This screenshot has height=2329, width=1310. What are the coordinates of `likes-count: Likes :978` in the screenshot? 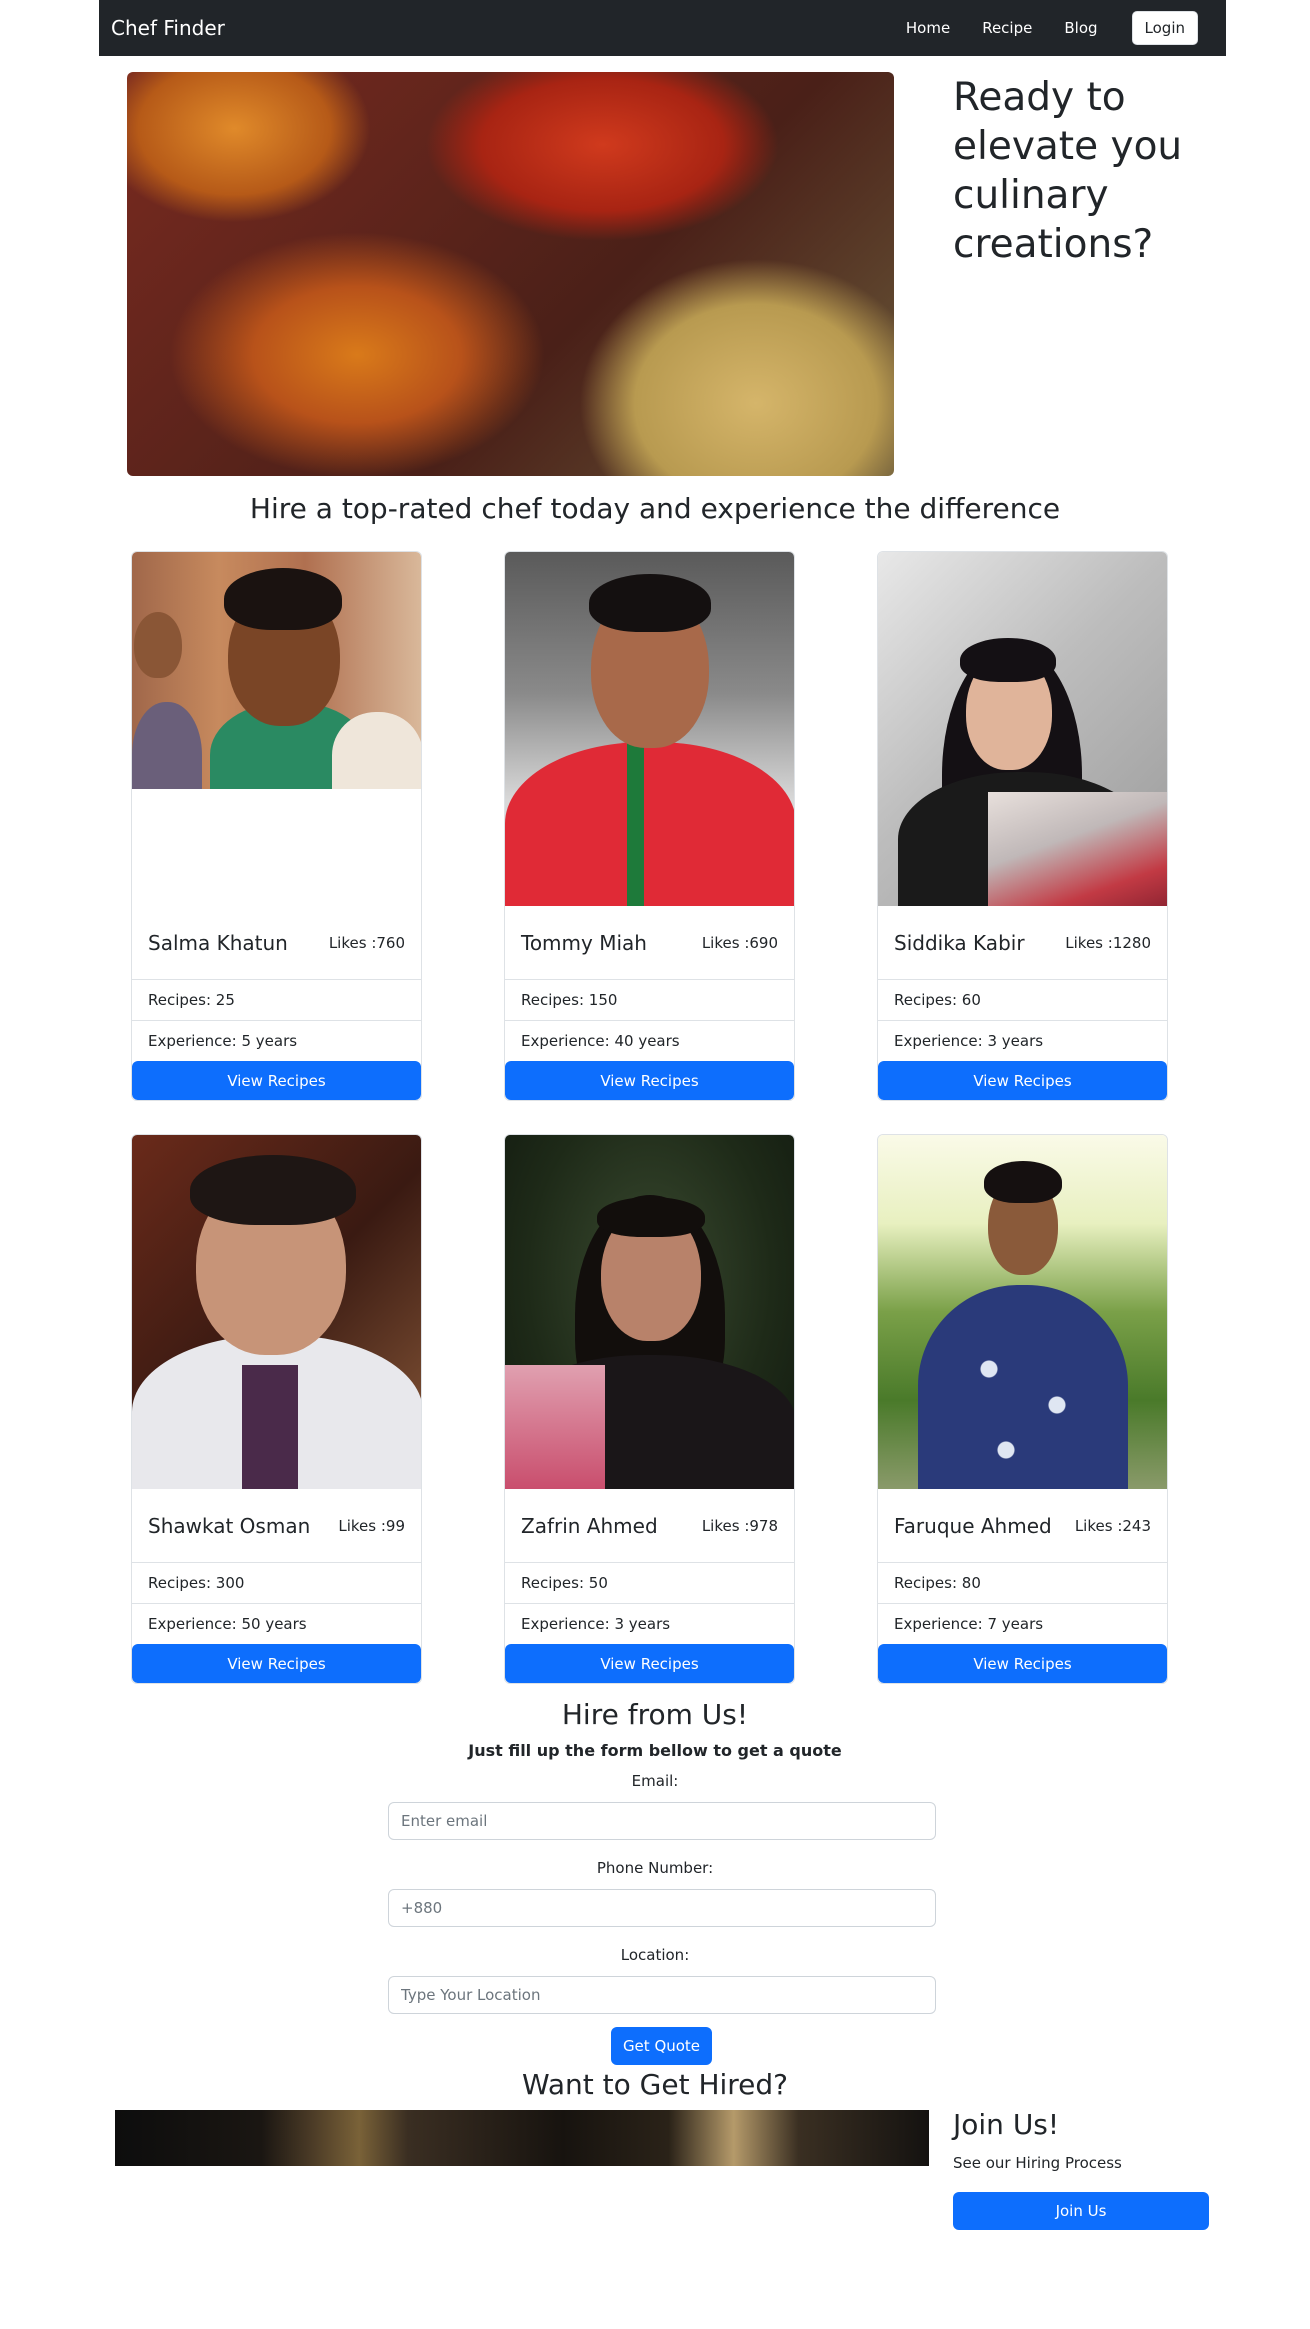 It's located at (739, 1525).